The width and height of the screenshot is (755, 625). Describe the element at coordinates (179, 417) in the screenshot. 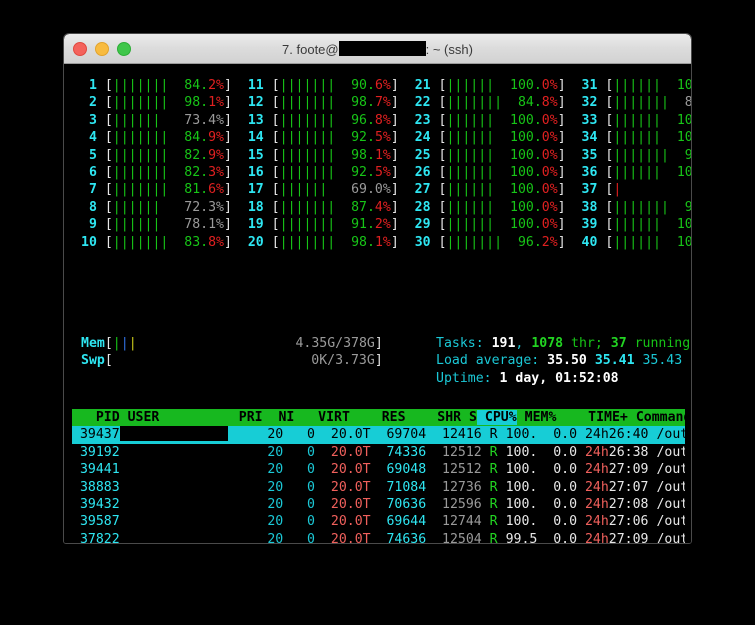

I see `col-header-user: USER` at that location.